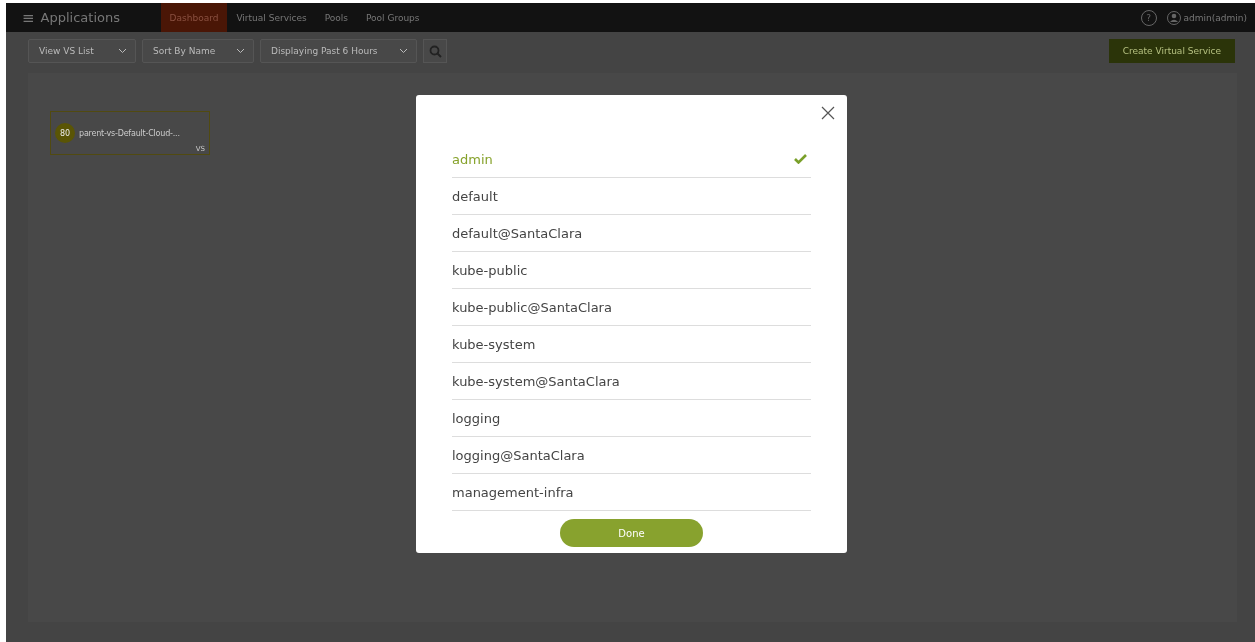 This screenshot has width=1255, height=642. Describe the element at coordinates (631, 381) in the screenshot. I see `tenant-item: kube-system@SantaClara` at that location.